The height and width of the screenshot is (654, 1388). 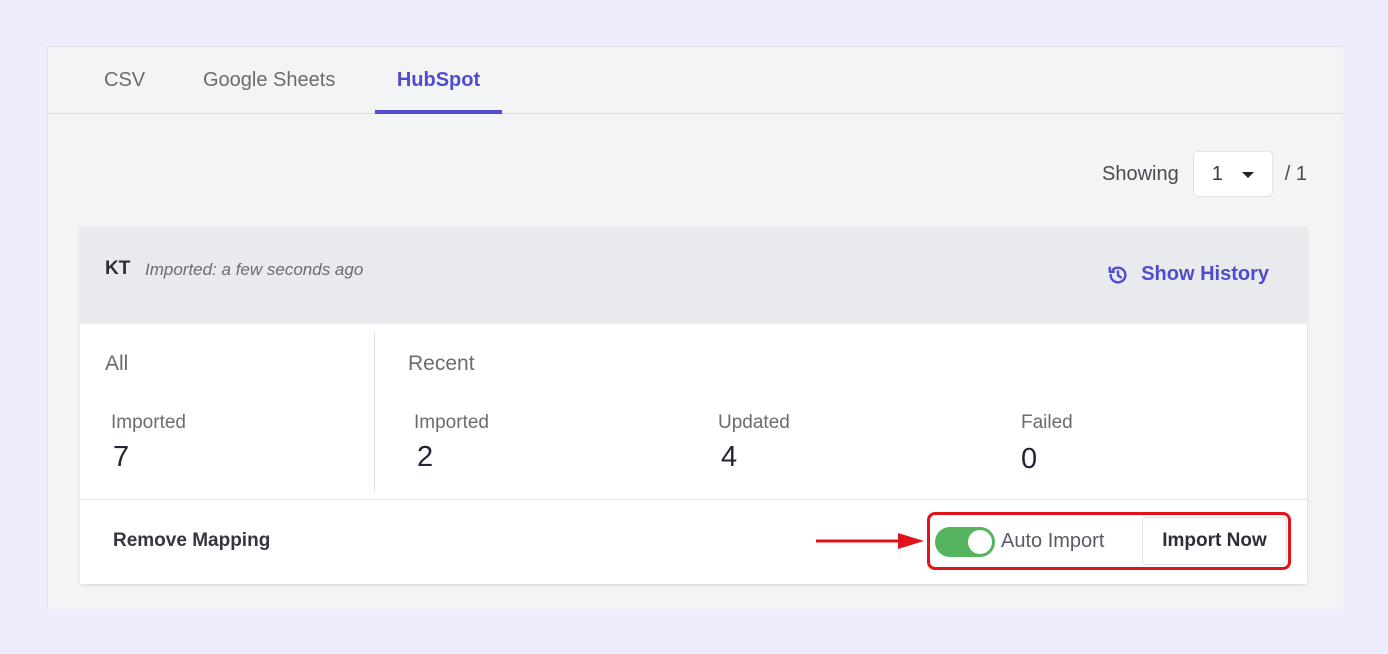 I want to click on remove-mapping-button: Remove Mapping, so click(x=191, y=541).